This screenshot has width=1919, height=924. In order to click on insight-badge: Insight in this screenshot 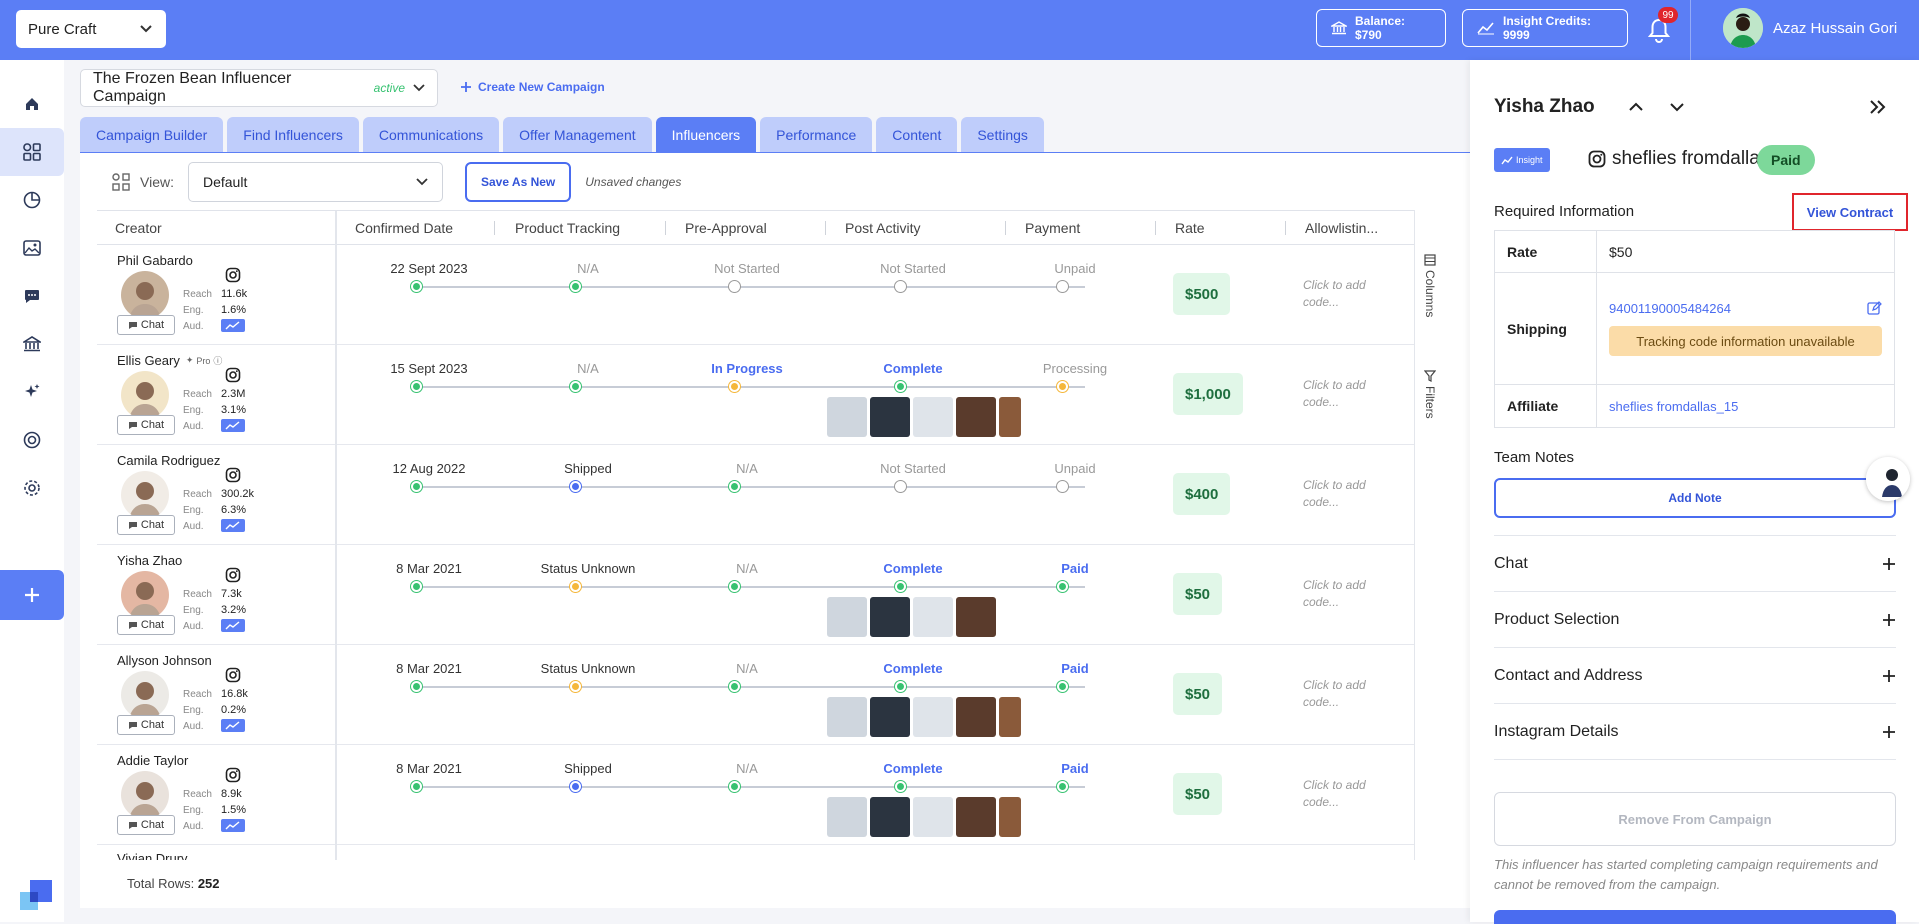, I will do `click(1522, 160)`.